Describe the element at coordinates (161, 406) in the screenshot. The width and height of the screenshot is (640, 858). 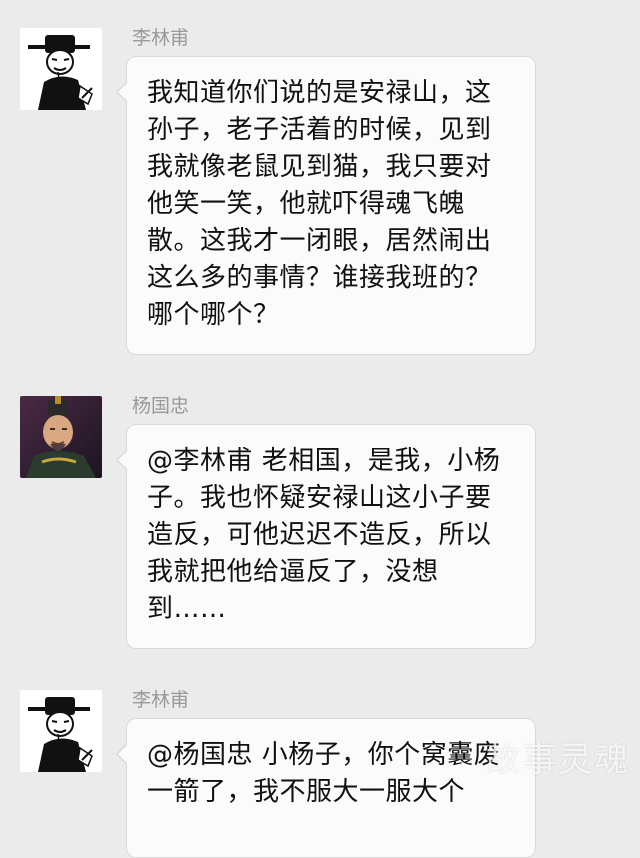
I see `sender-name: 杨国忠` at that location.